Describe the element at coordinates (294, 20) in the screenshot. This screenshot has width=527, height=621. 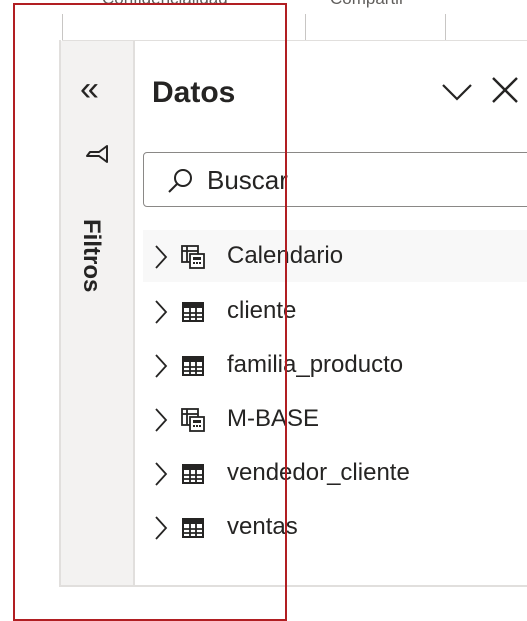
I see `ribbon-strip: Confidencialidad Compartir` at that location.